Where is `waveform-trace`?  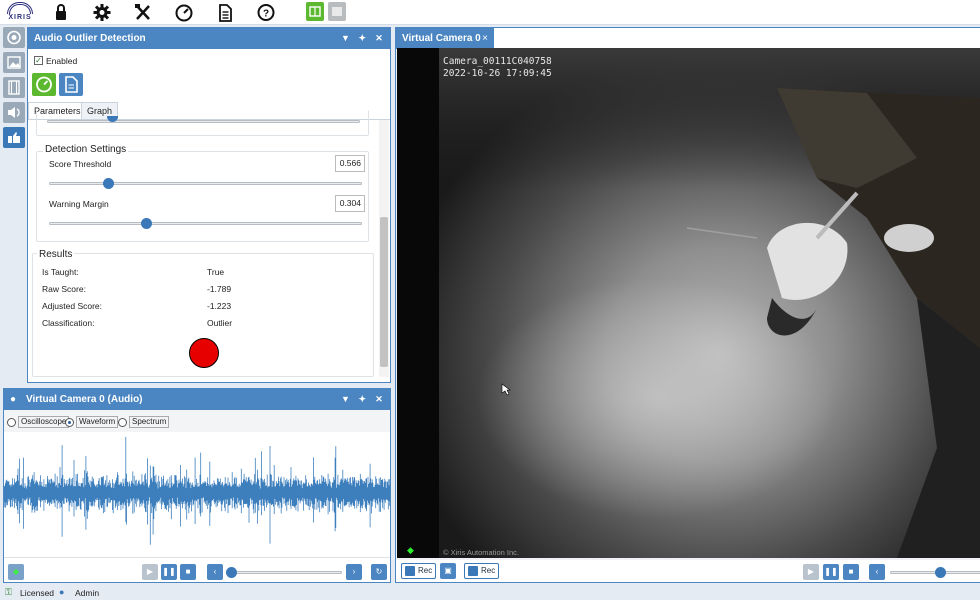 waveform-trace is located at coordinates (197, 490).